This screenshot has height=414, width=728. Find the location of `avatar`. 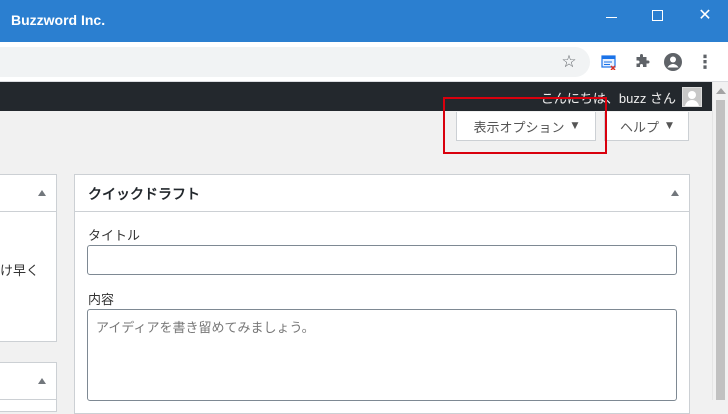

avatar is located at coordinates (692, 97).